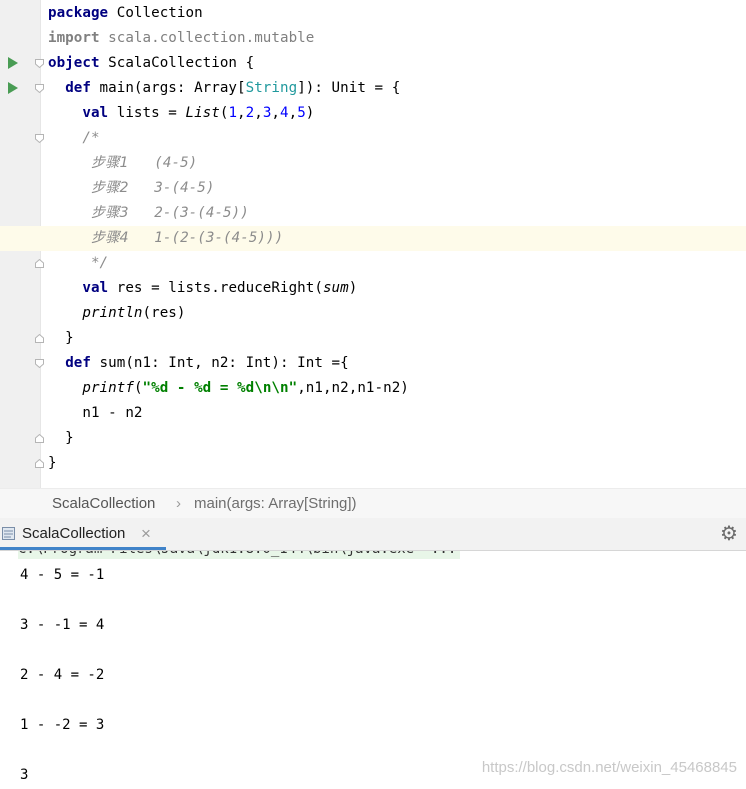  I want to click on code-text: Collection, so click(155, 13).